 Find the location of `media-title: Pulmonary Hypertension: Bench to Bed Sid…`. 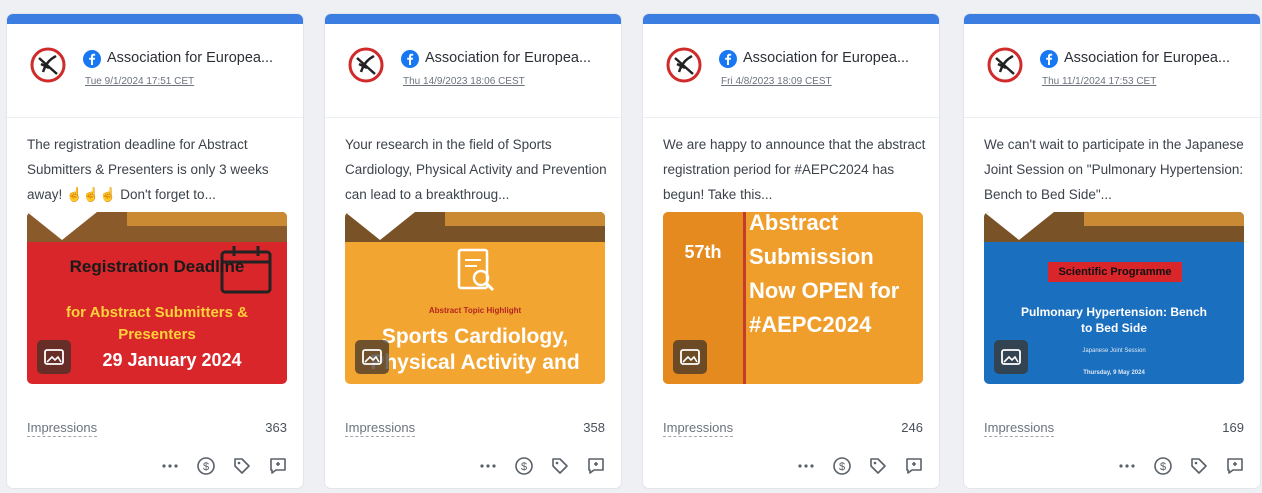

media-title: Pulmonary Hypertension: Bench to Bed Sid… is located at coordinates (1114, 320).